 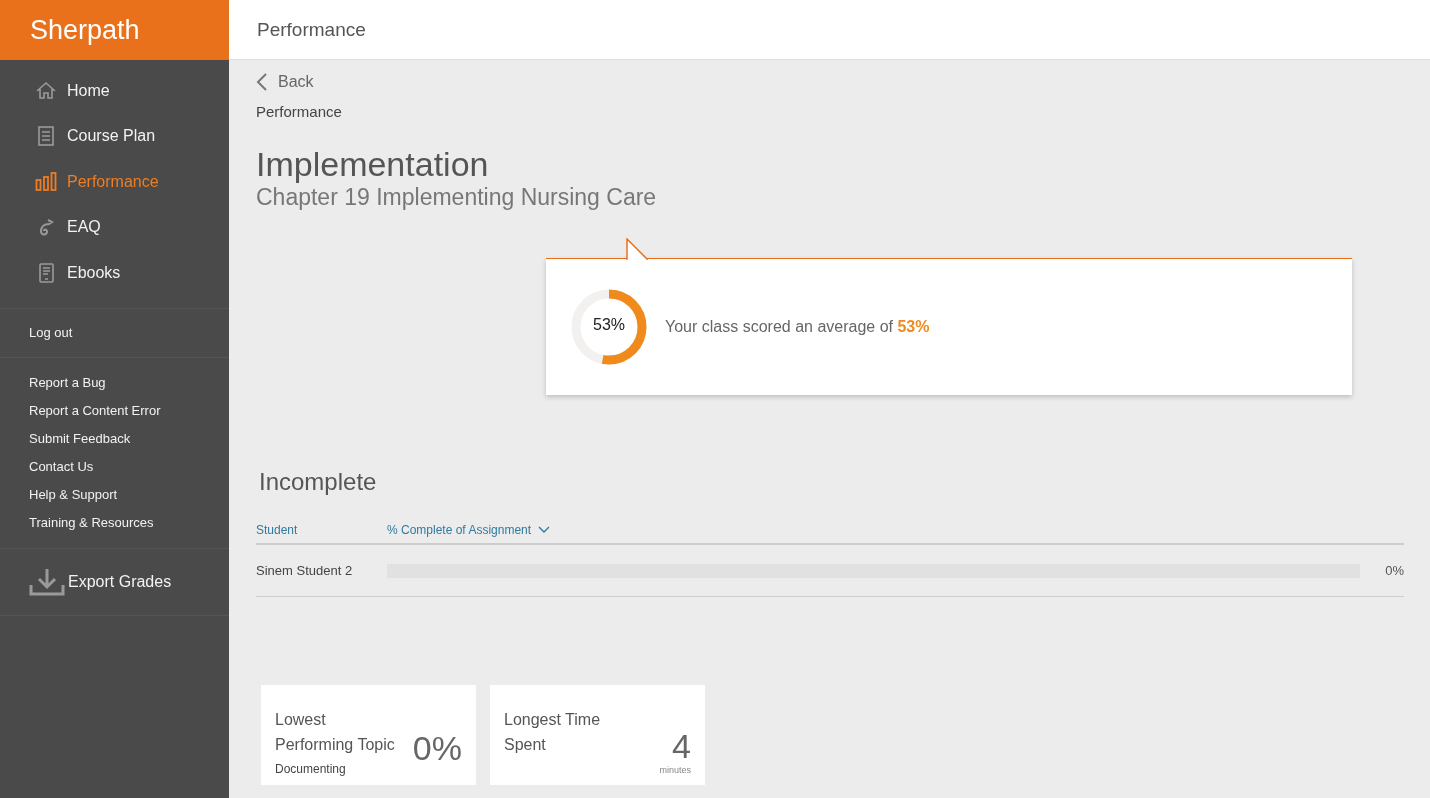 I want to click on nav-item: Course Plan, so click(x=78, y=136).